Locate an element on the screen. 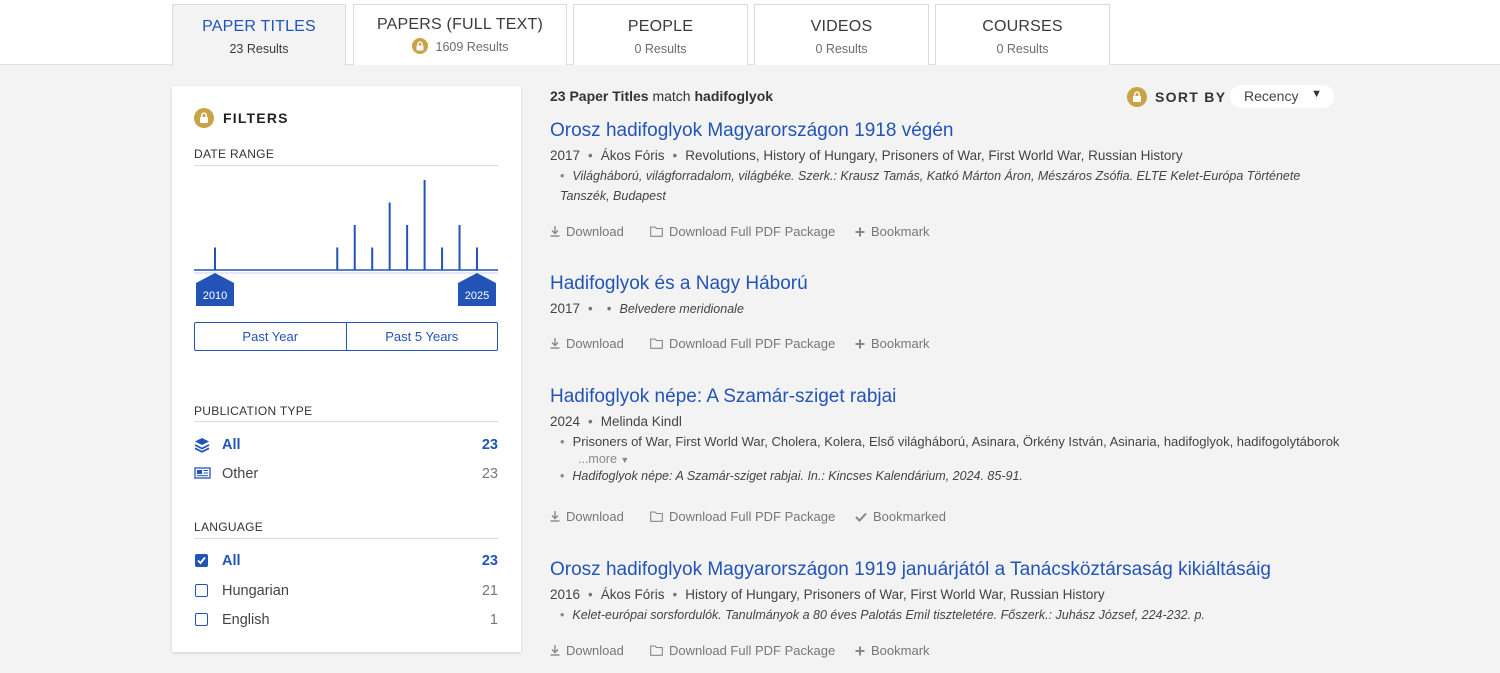 This screenshot has height=673, width=1500. past-5-years-button: Past 5 Years is located at coordinates (422, 336).